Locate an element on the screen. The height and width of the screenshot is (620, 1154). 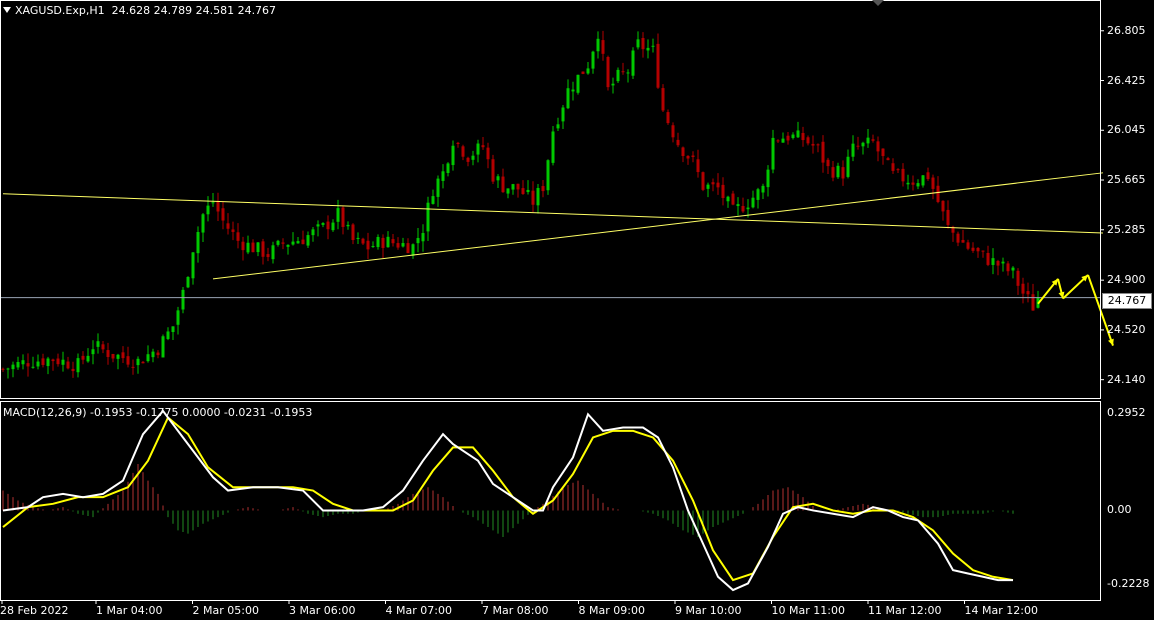
macd-axis-tick: 0.00 is located at coordinates (1119, 510).